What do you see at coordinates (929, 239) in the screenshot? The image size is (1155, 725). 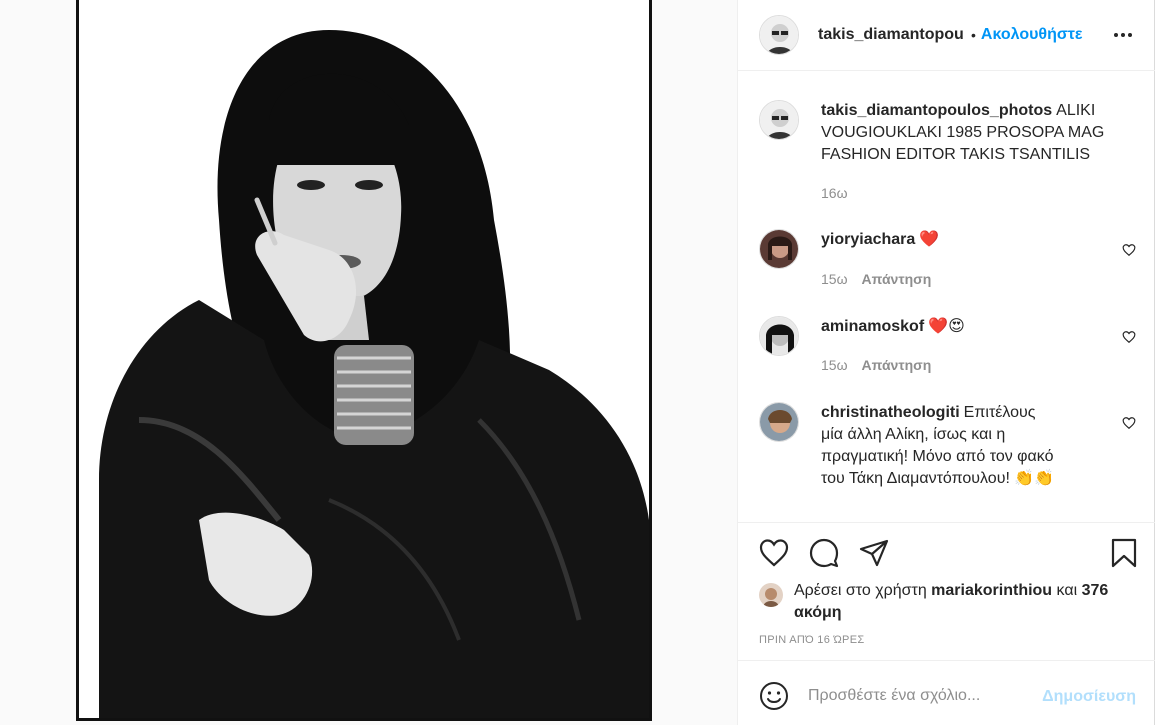 I see `comment-emoji: ❤️` at bounding box center [929, 239].